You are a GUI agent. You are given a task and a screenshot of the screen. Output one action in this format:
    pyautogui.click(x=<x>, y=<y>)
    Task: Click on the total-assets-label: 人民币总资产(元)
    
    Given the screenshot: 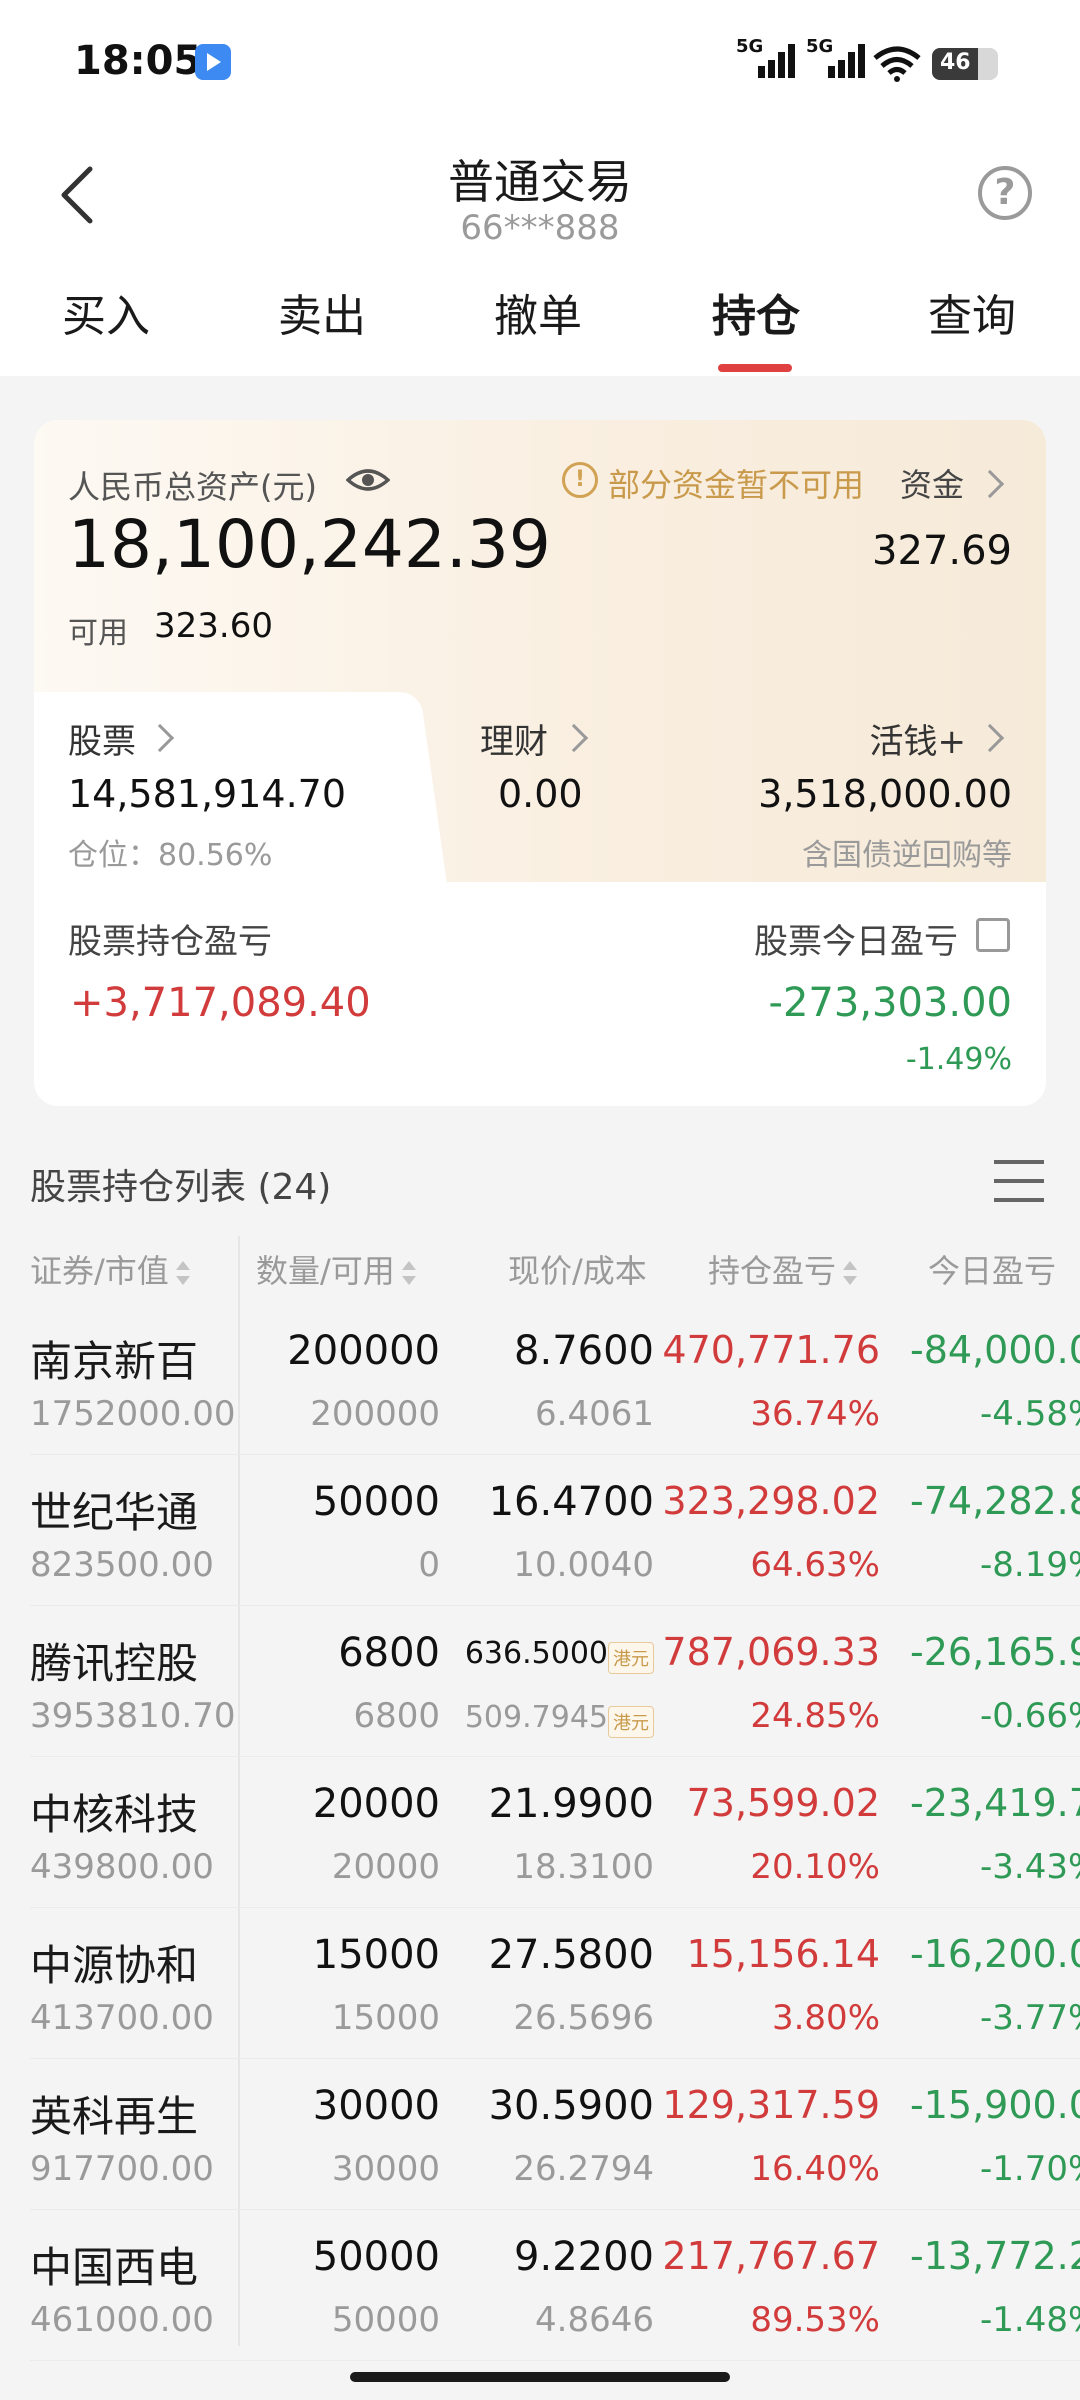 What is the action you would take?
    pyautogui.click(x=192, y=487)
    